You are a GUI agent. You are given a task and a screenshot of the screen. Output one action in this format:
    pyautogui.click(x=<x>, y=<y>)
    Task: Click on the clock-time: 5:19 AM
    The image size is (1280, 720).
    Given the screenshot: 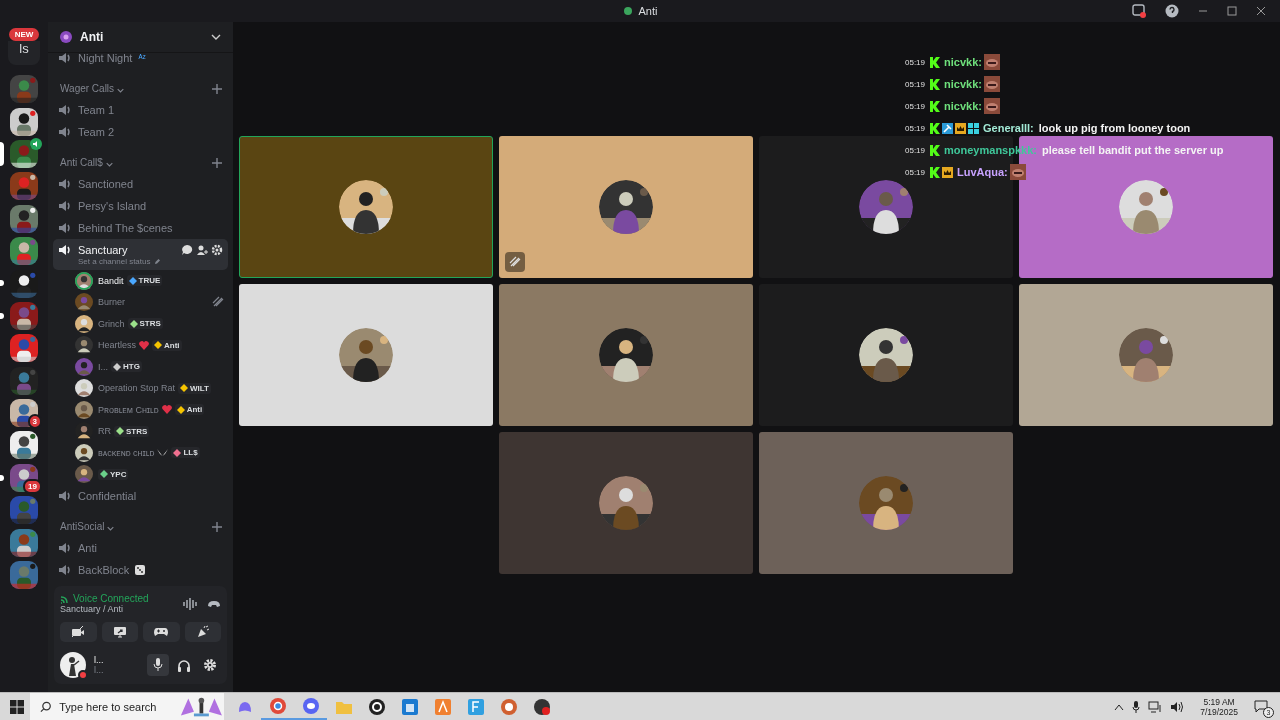 What is the action you would take?
    pyautogui.click(x=1219, y=701)
    